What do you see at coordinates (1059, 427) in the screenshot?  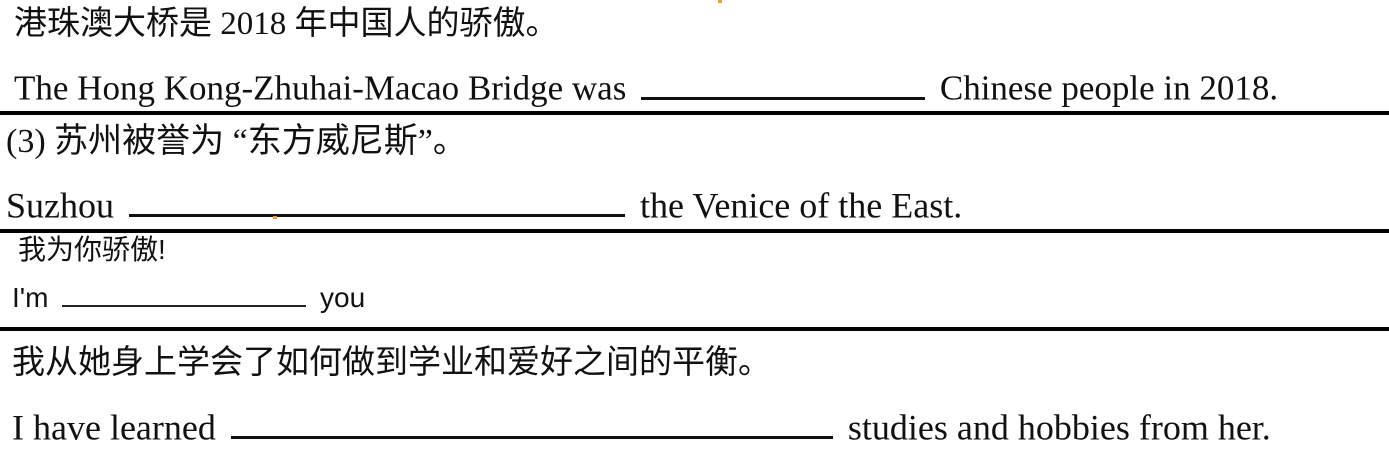 I see `section-4-english-after: studies and hobbies from her.` at bounding box center [1059, 427].